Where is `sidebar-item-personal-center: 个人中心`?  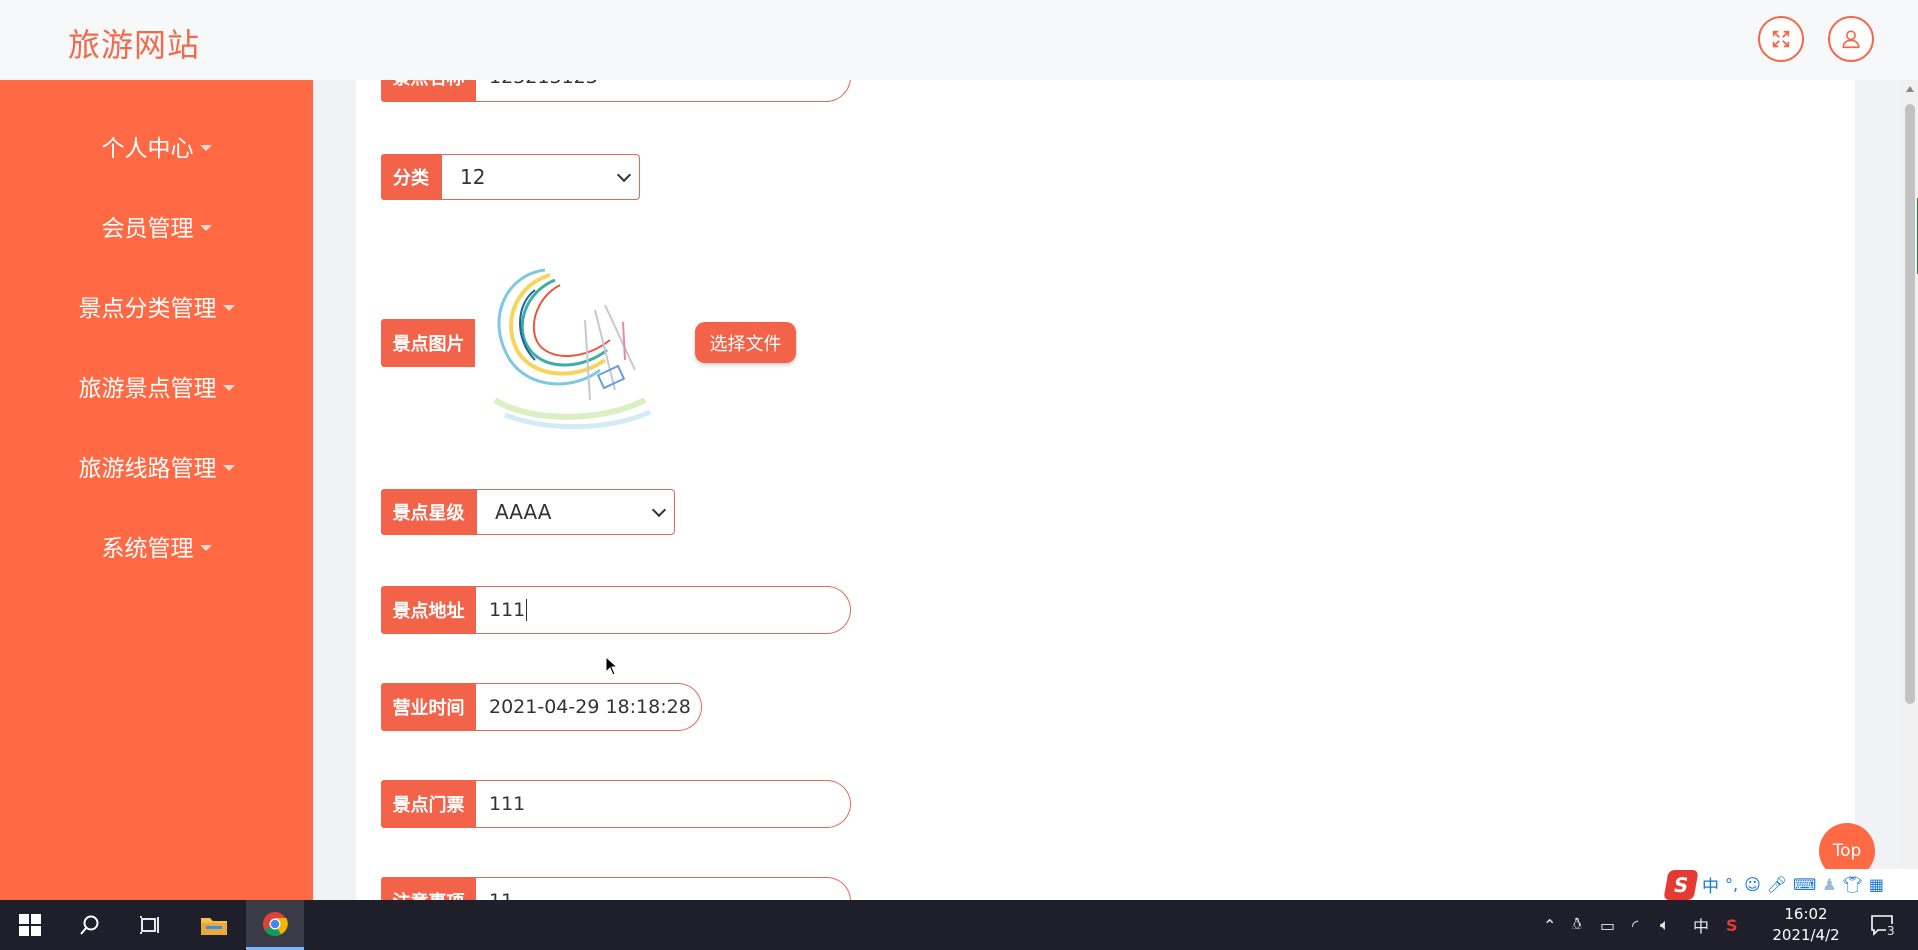
sidebar-item-personal-center: 个人中心 is located at coordinates (156, 146).